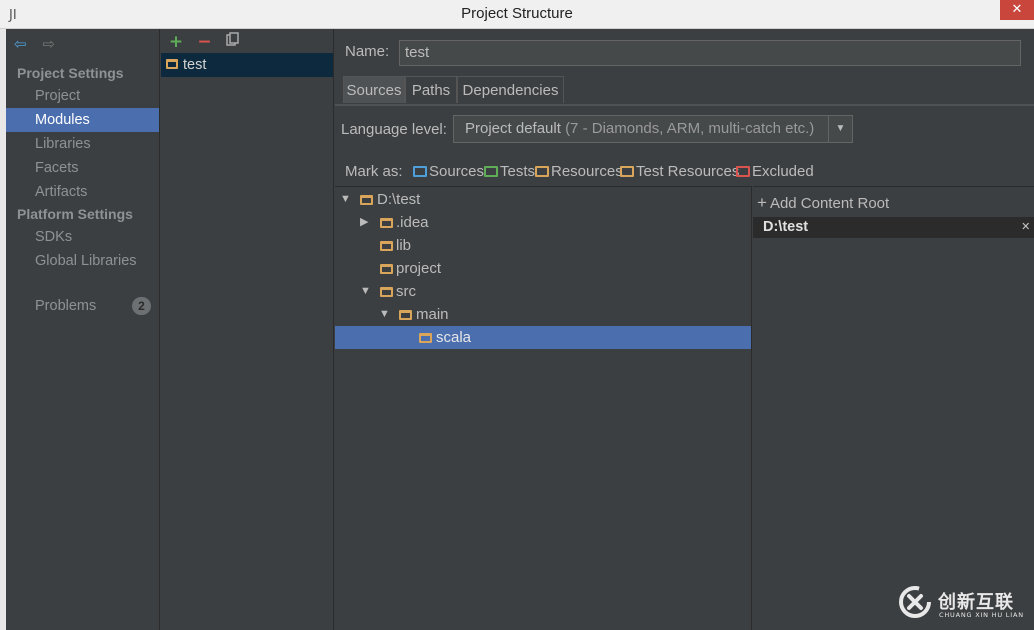  Describe the element at coordinates (543, 268) in the screenshot. I see `tree-node-project: project` at that location.